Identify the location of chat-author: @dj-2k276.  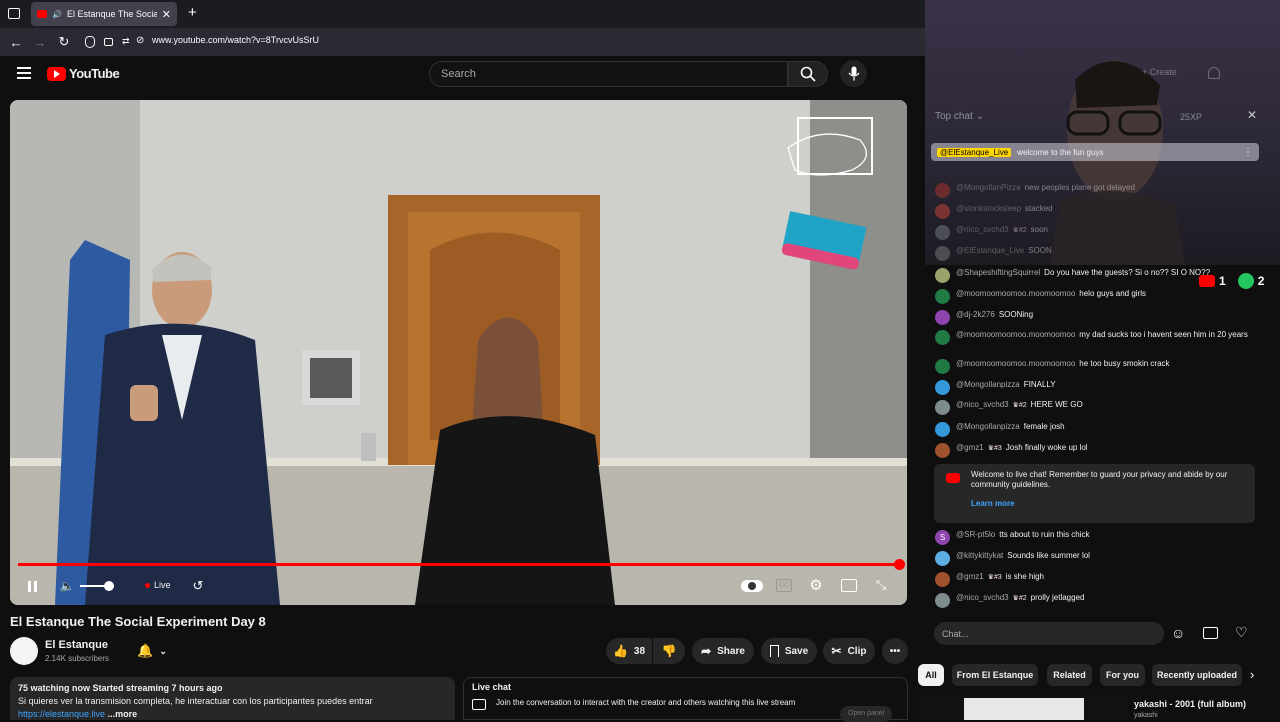
(975, 314).